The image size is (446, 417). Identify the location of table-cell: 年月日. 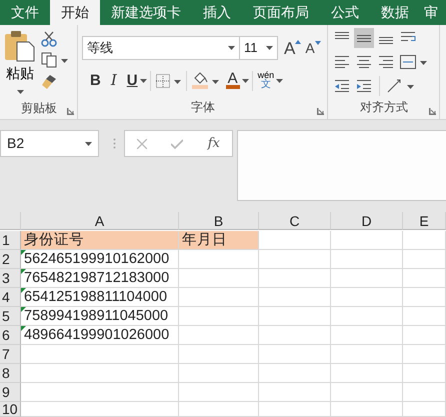
(219, 240).